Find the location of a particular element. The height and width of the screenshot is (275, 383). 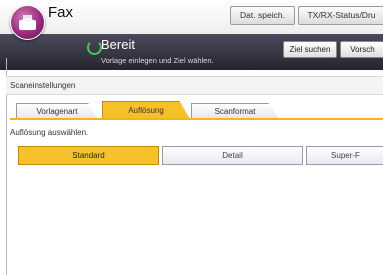

ready-status-icon is located at coordinates (94, 47).